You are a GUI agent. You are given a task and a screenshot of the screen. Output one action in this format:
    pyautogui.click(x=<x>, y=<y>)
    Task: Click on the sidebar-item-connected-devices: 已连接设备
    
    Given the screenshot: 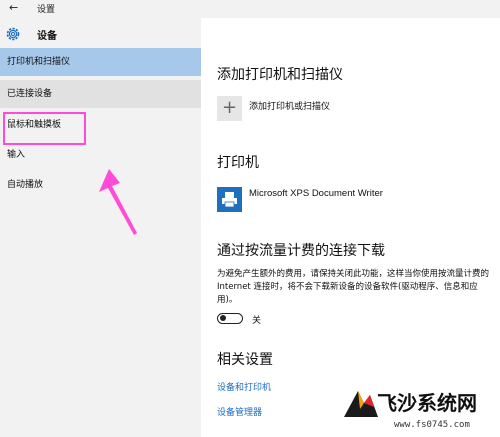 What is the action you would take?
    pyautogui.click(x=100, y=94)
    